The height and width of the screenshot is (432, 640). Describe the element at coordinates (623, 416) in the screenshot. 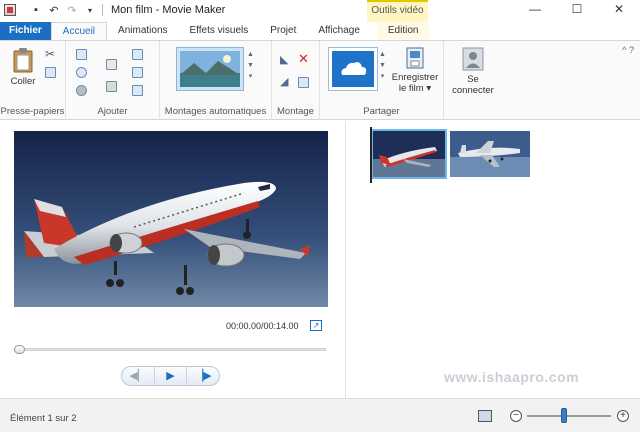

I see `zoom-in-icon: +` at that location.